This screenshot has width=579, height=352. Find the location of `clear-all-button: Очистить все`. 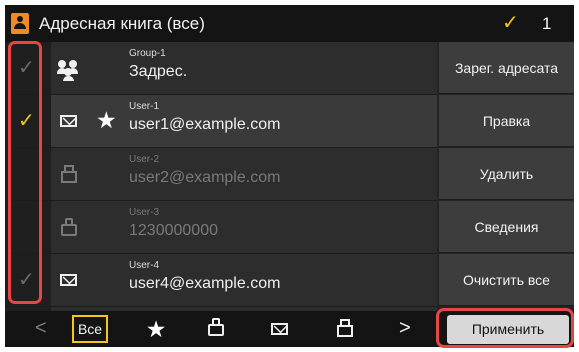

clear-all-button: Очистить все is located at coordinates (506, 280).